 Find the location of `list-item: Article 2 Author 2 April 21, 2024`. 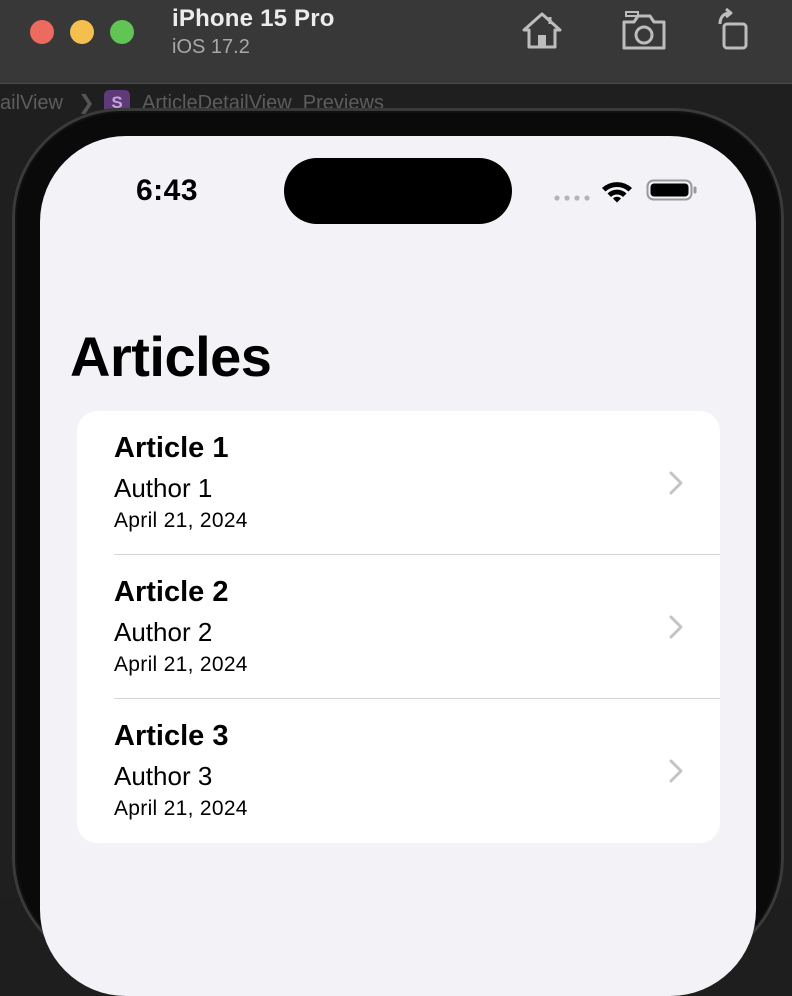

list-item: Article 2 Author 2 April 21, 2024 is located at coordinates (398, 627).